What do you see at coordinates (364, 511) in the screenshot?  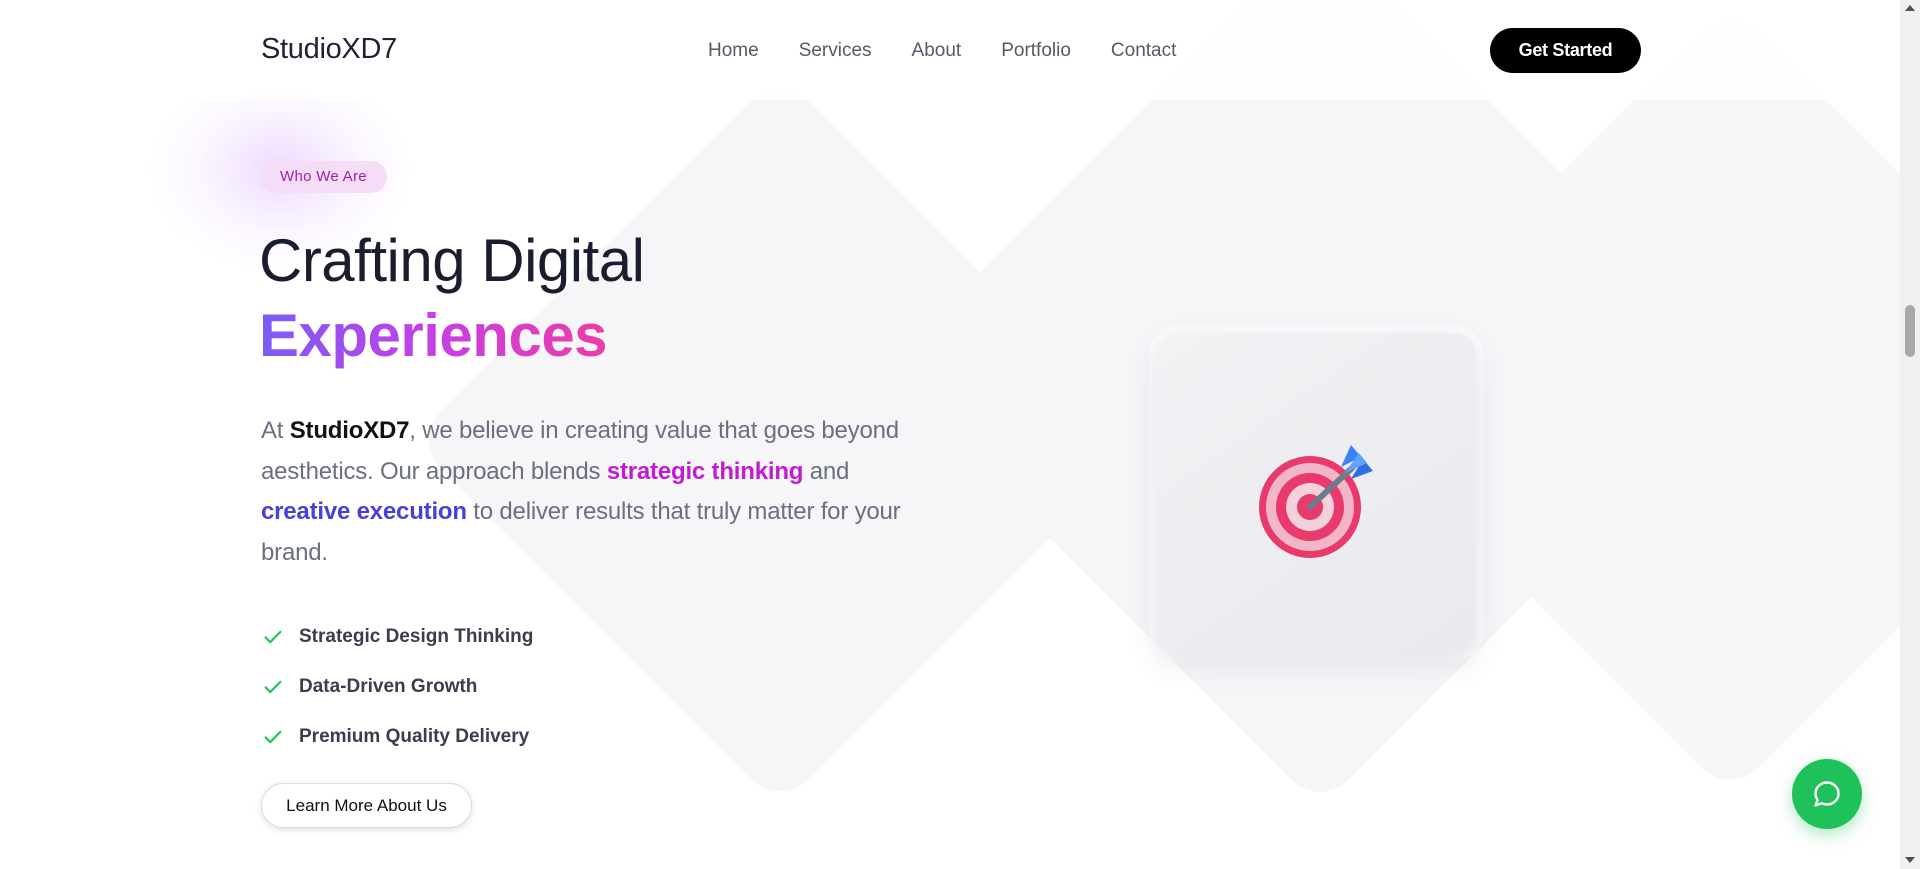 I see `highlight-creative-execution: creative execution` at bounding box center [364, 511].